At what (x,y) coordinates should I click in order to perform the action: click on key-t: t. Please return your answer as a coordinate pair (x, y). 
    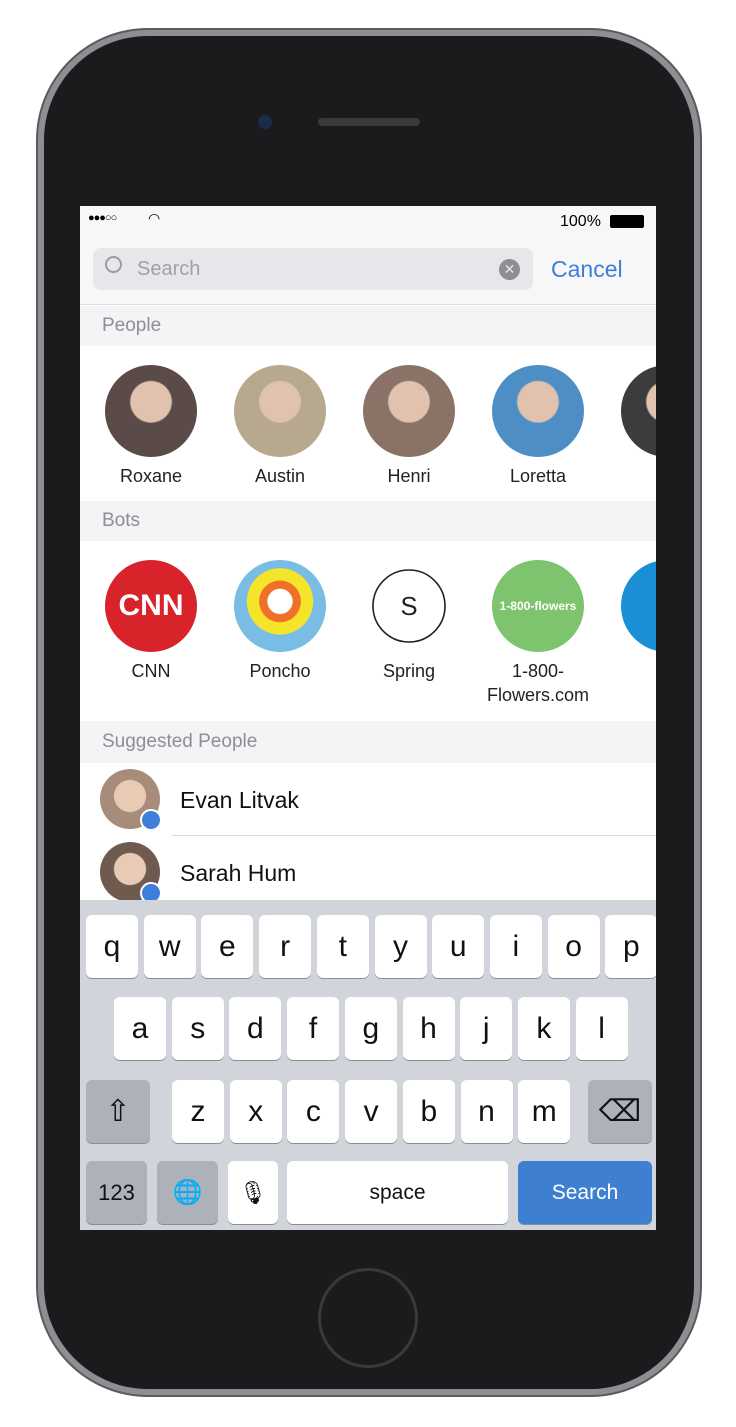
    Looking at the image, I should click on (342, 946).